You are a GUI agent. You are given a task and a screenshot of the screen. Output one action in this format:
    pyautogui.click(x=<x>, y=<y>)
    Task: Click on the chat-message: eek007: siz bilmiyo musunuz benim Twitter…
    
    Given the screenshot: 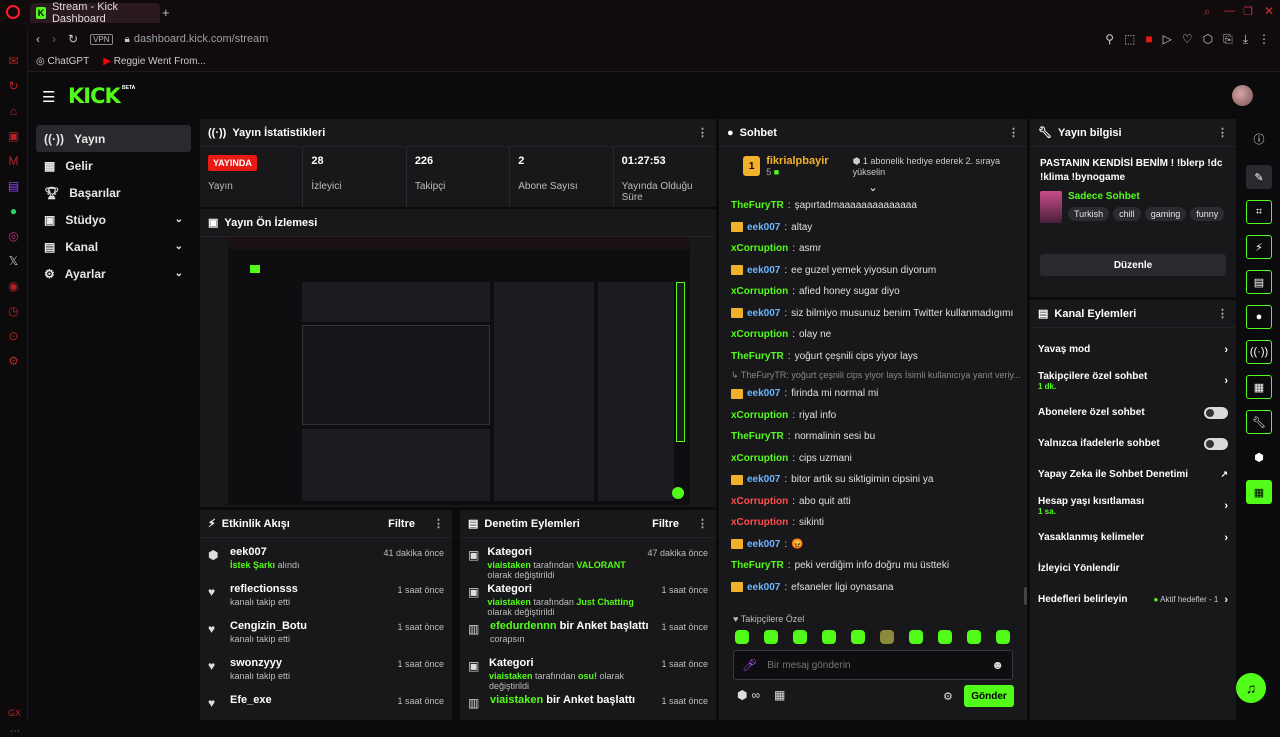 What is the action you would take?
    pyautogui.click(x=873, y=314)
    